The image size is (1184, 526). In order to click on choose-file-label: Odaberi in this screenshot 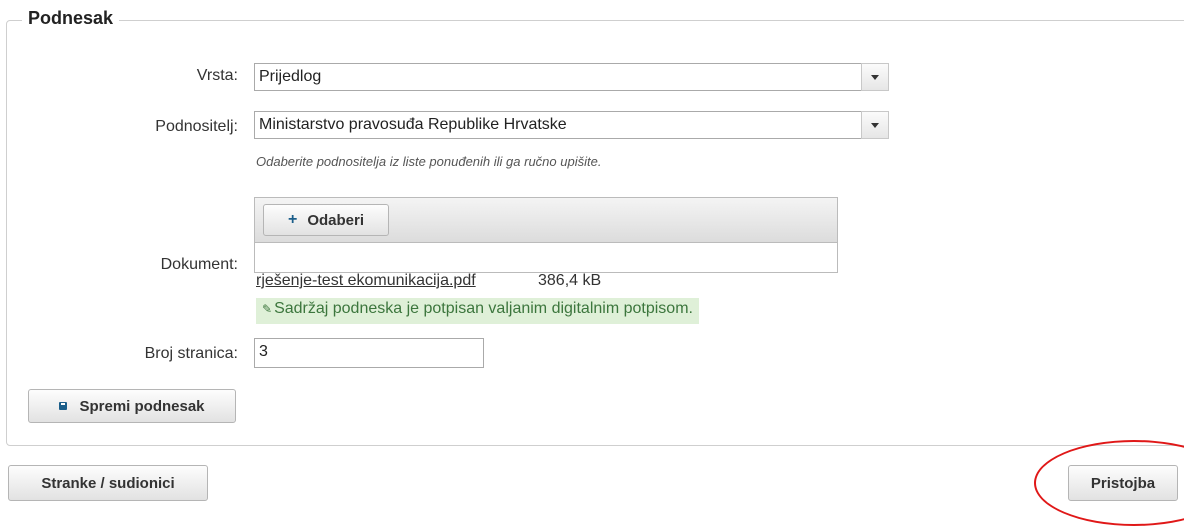, I will do `click(336, 220)`.